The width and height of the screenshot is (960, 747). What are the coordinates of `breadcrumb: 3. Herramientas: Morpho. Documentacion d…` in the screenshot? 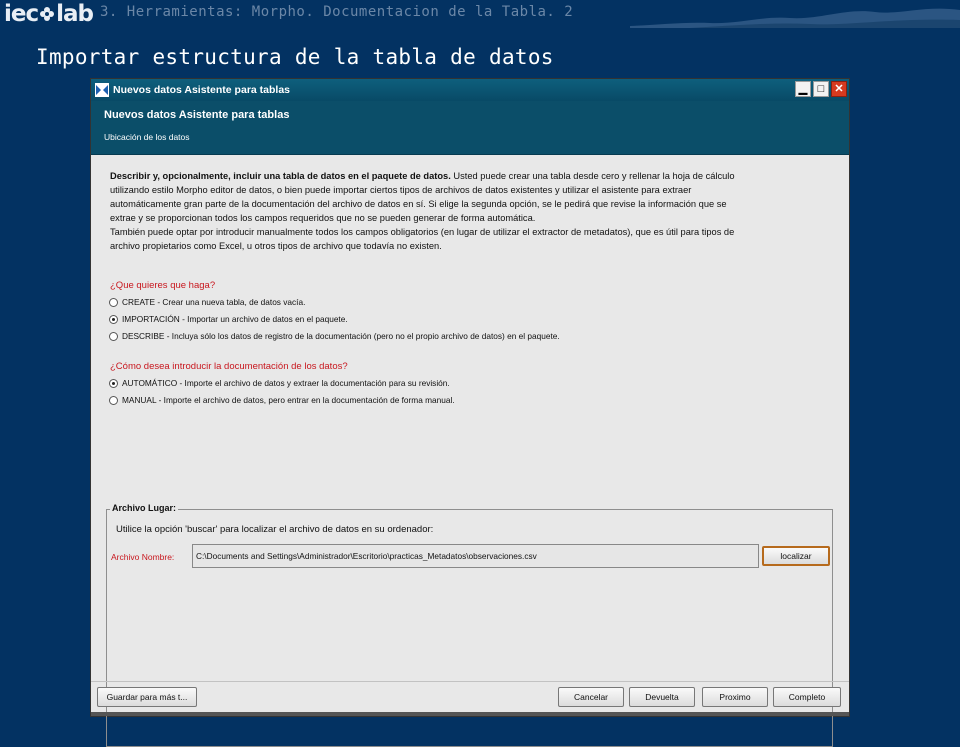 It's located at (337, 12).